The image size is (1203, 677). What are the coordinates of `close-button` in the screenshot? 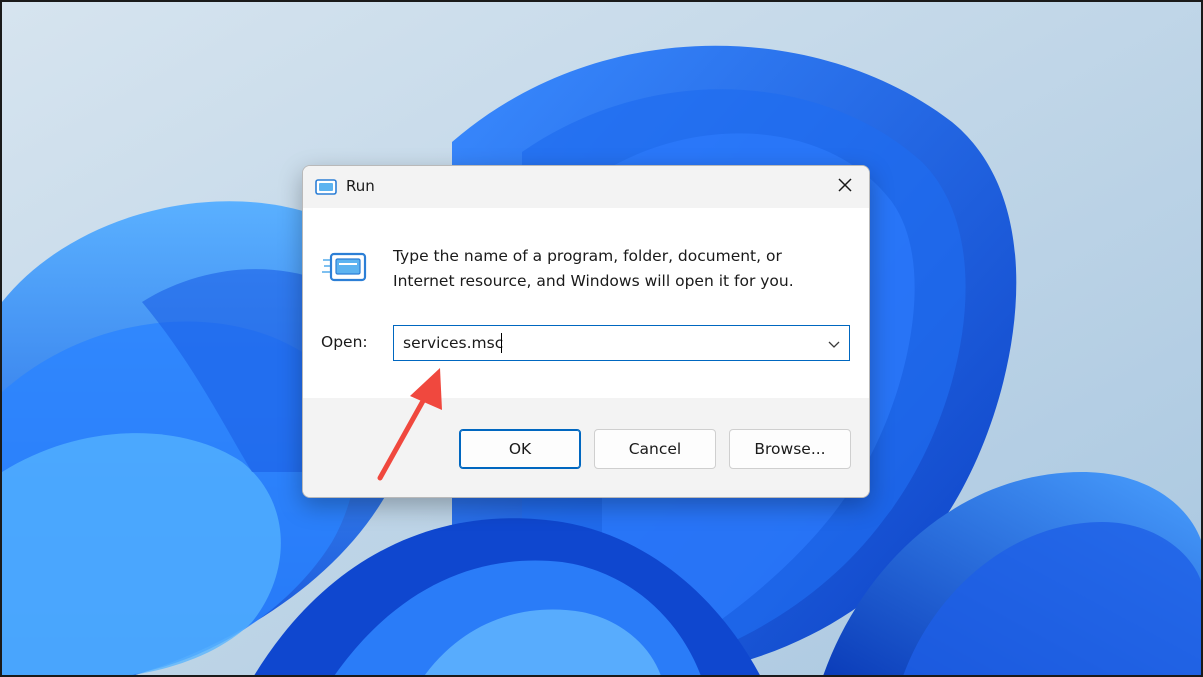 It's located at (845, 187).